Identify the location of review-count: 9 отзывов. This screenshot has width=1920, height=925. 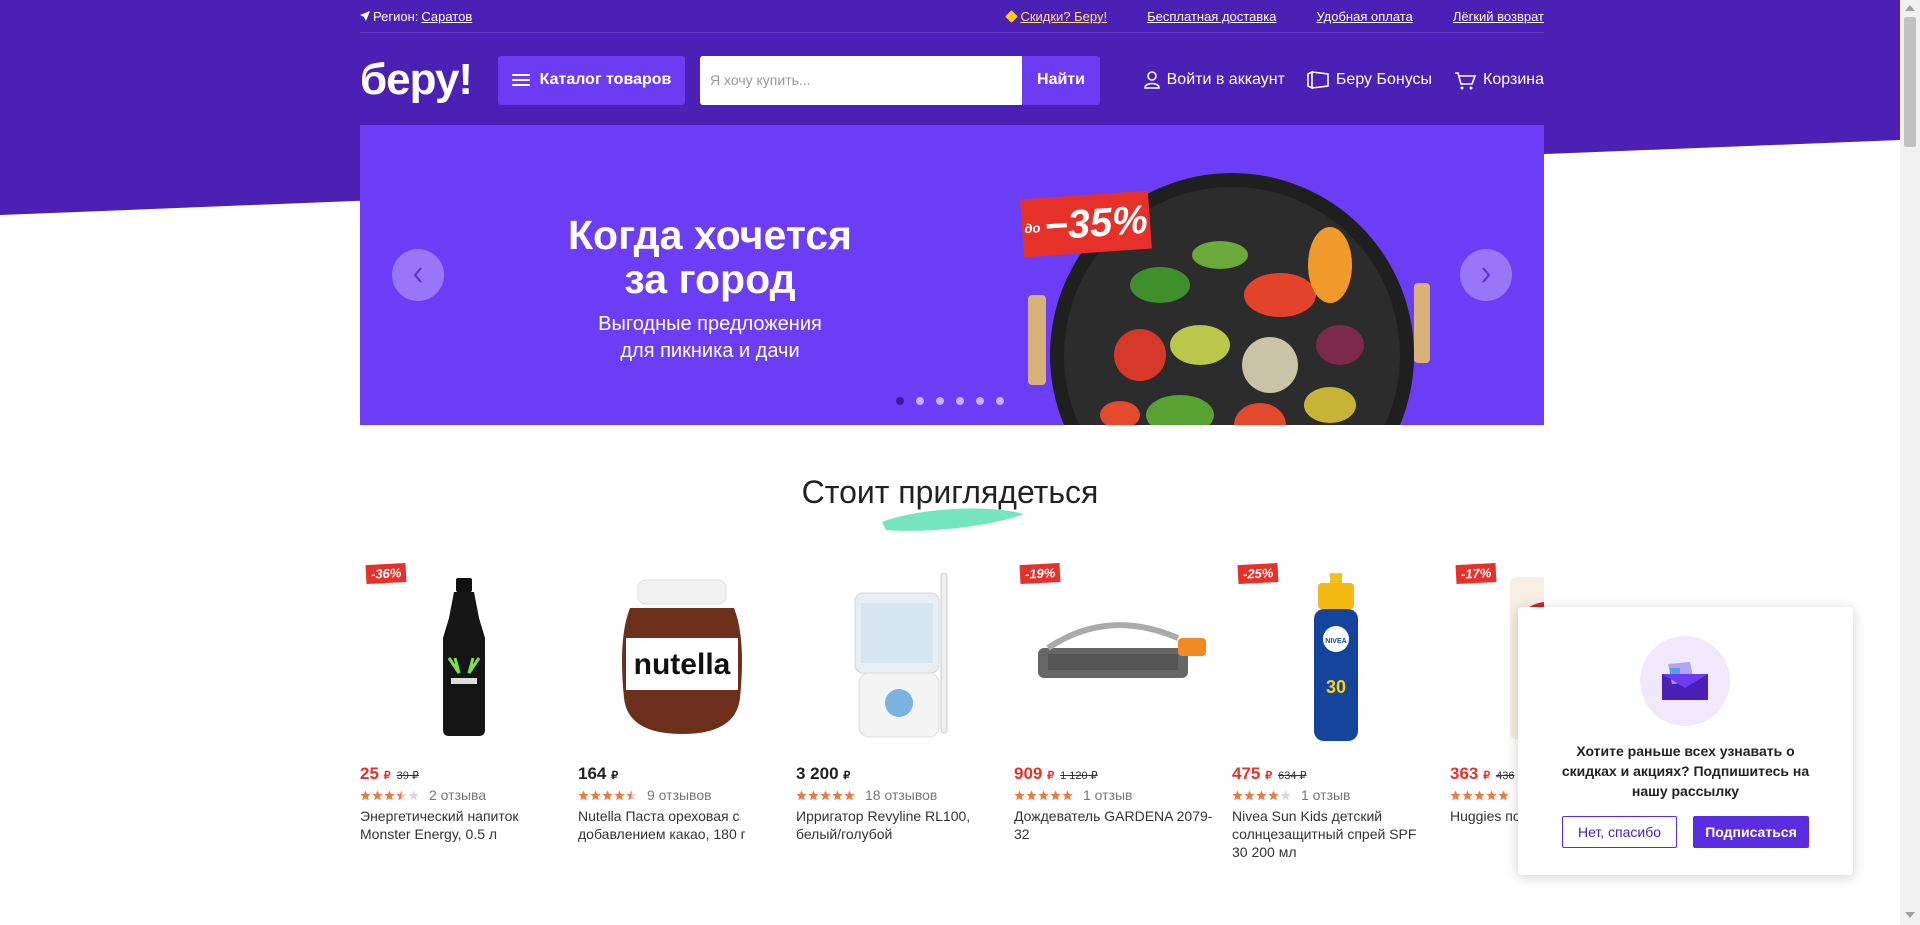
(679, 795).